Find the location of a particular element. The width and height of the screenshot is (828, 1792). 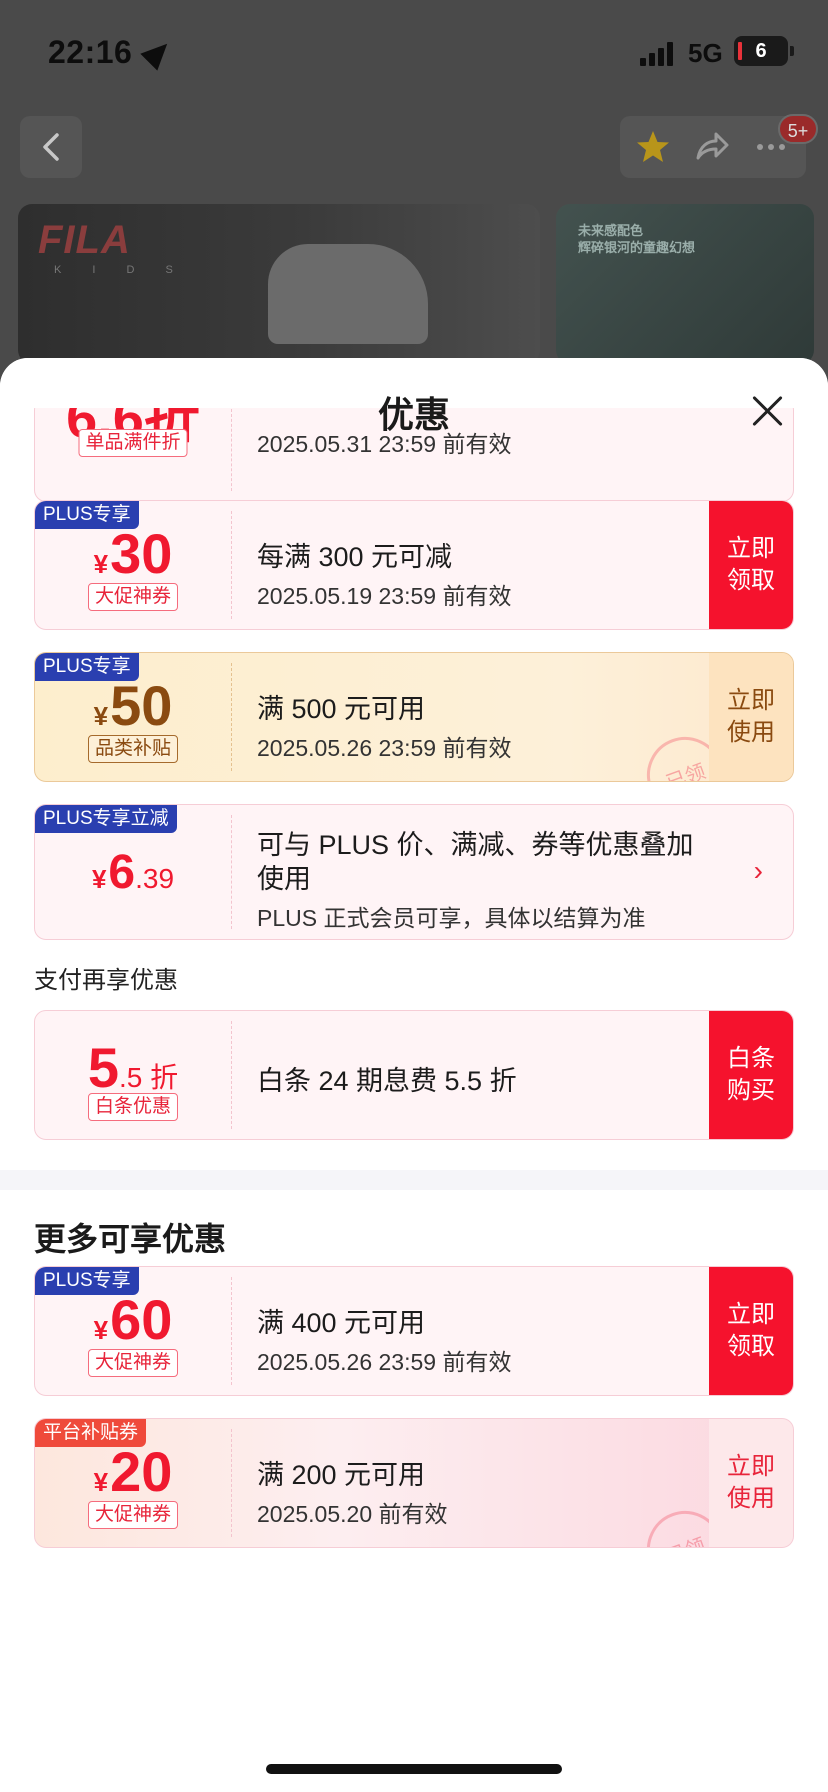

coupon-right: 满 400 元可用 2025.05.26 23:59 前有效 is located at coordinates (477, 1331).